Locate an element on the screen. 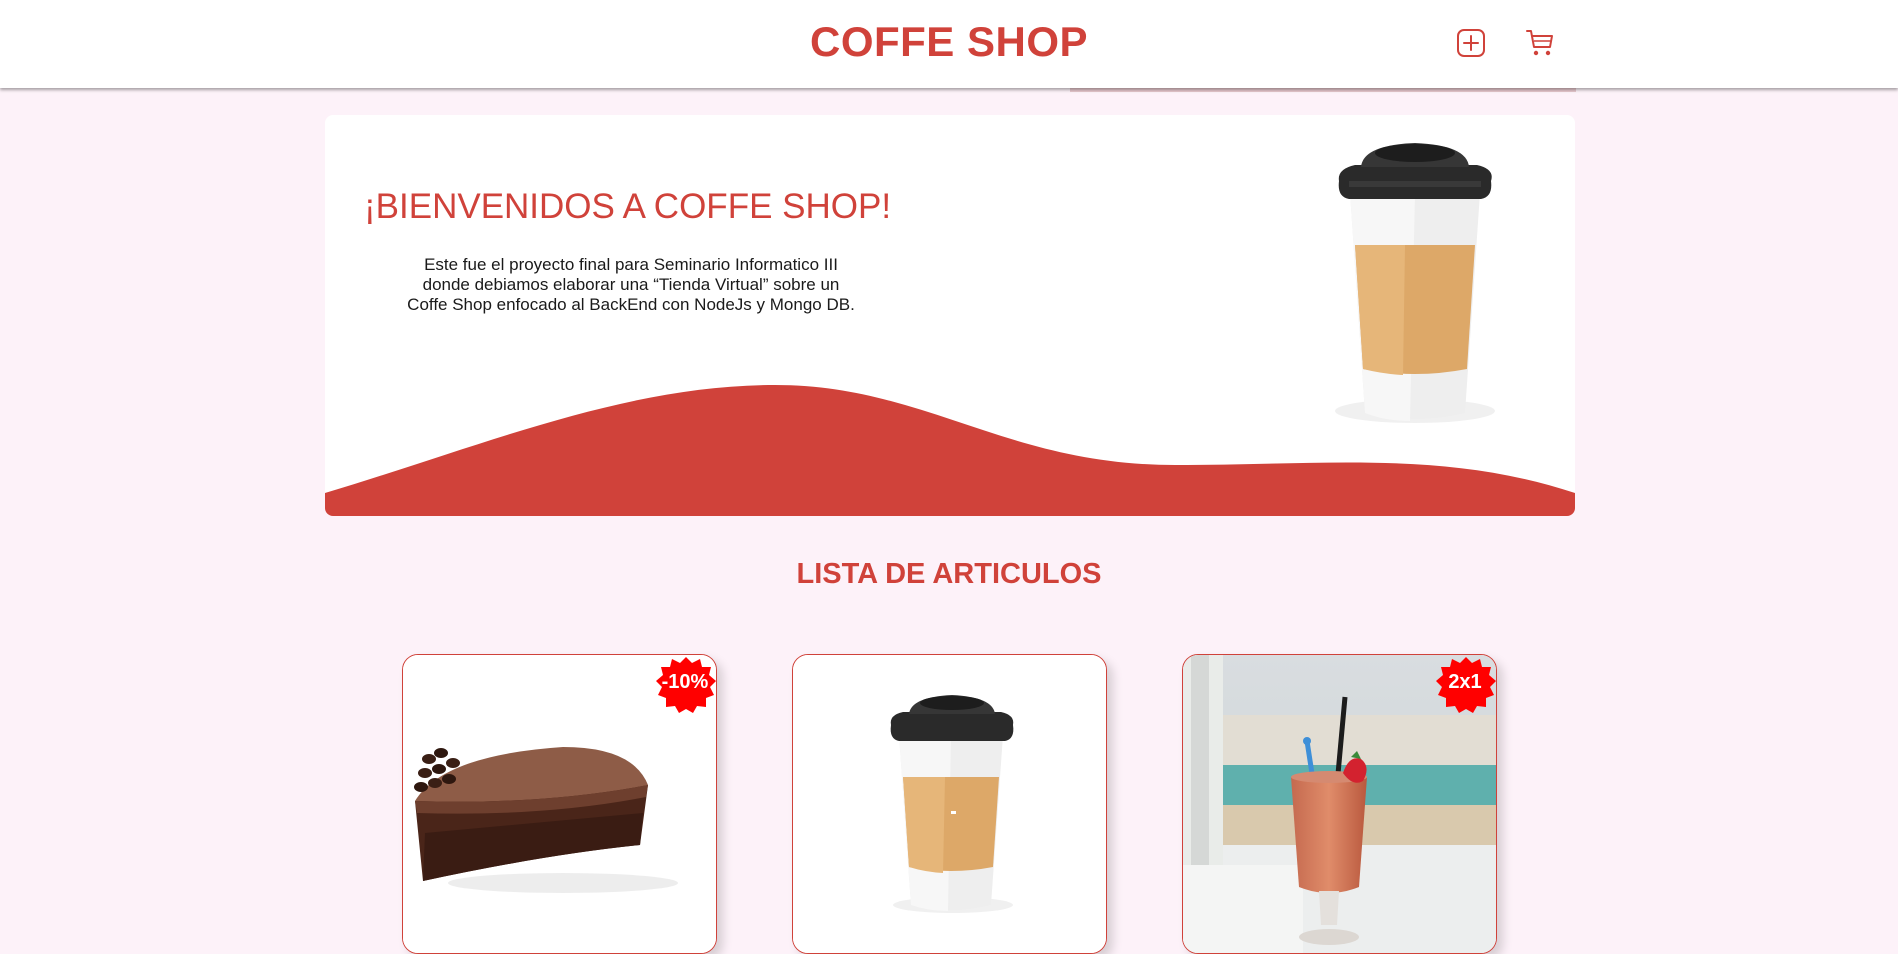 This screenshot has height=954, width=1898. promo-badge-label: 2x1 is located at coordinates (1465, 681).